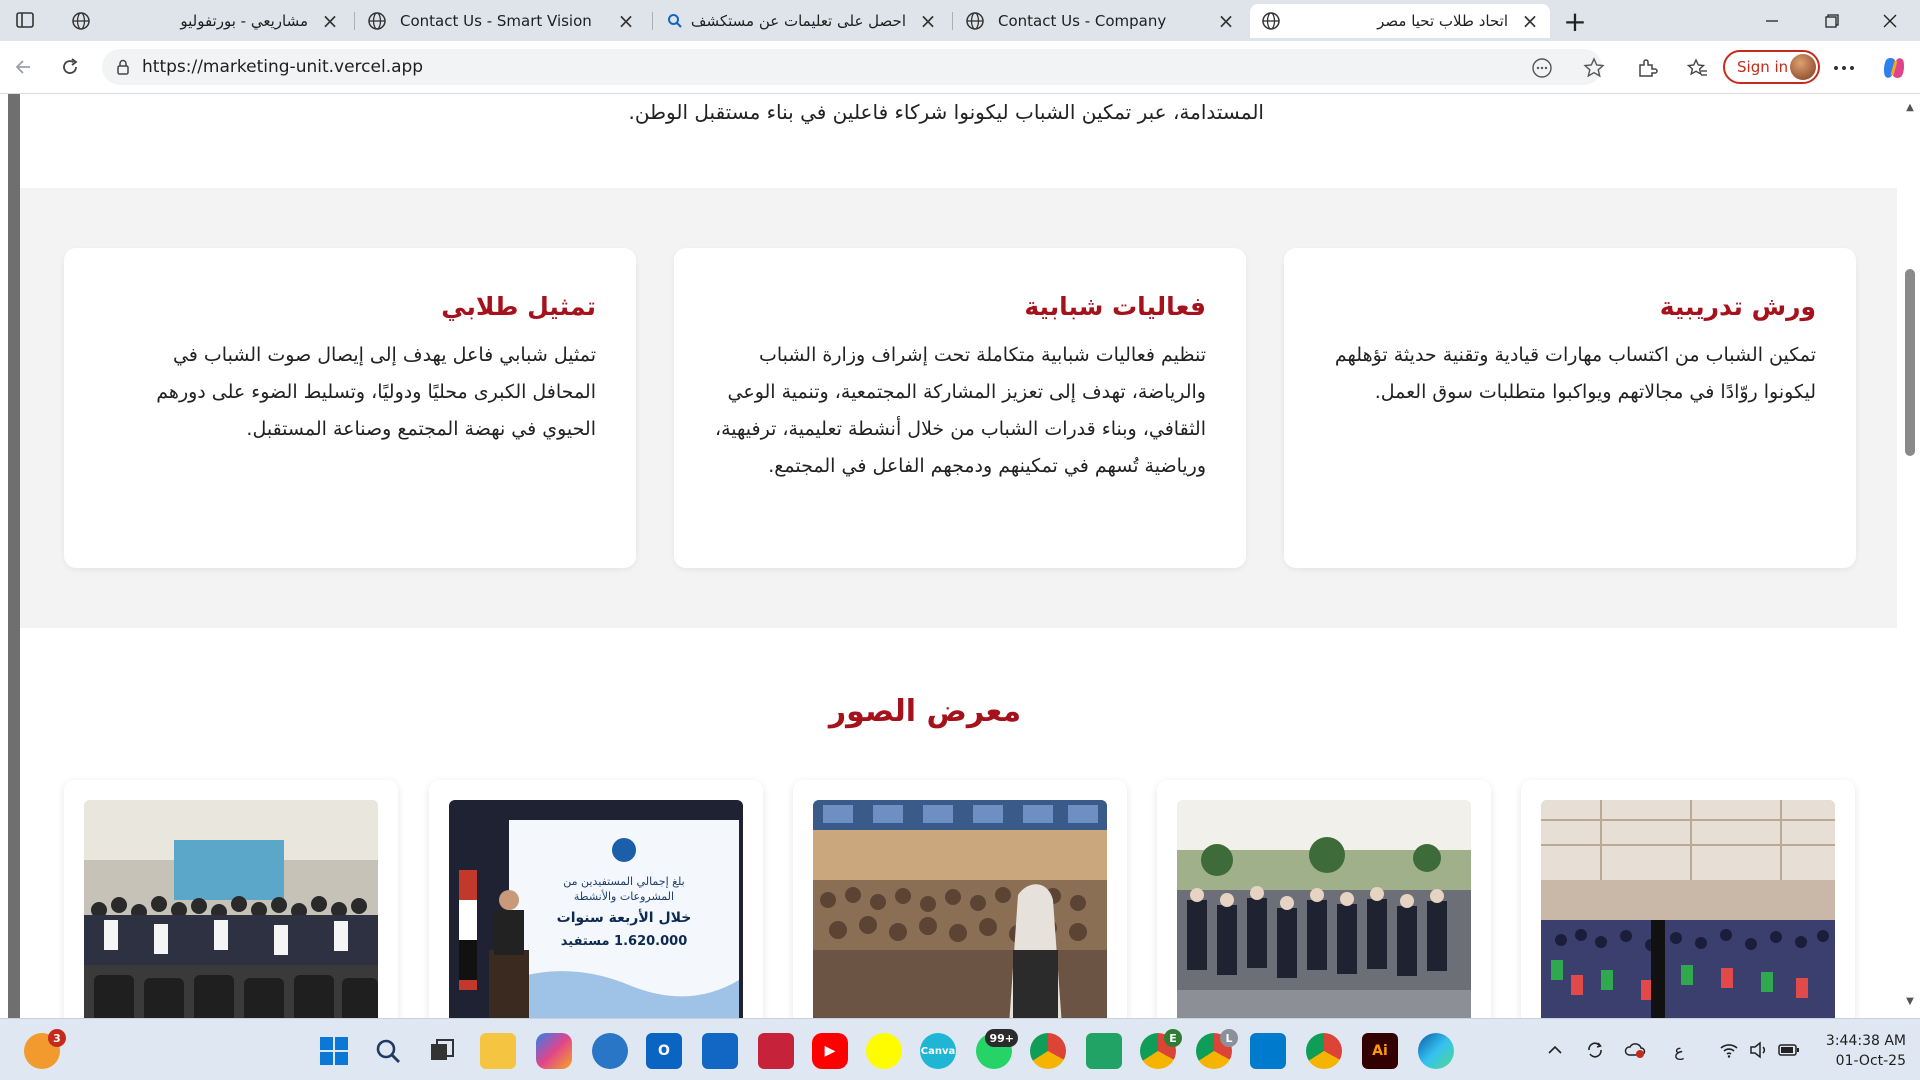  Describe the element at coordinates (1865, 1041) in the screenshot. I see `clock-time: 3:44:38 AM` at that location.